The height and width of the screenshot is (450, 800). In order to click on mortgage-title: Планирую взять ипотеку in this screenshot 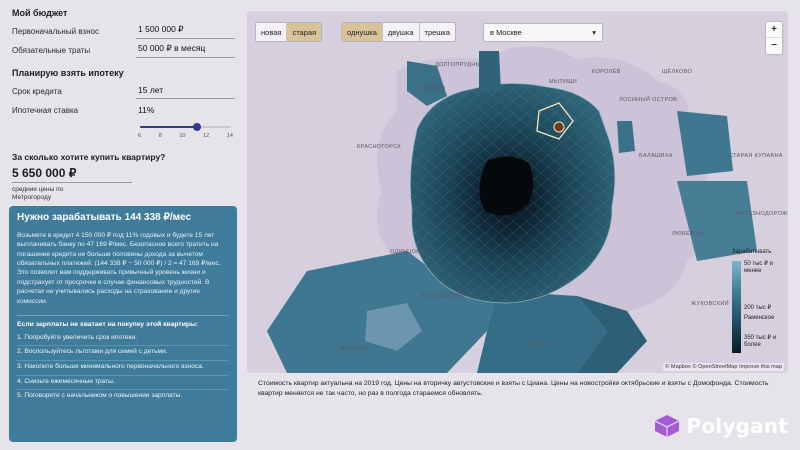, I will do `click(68, 73)`.